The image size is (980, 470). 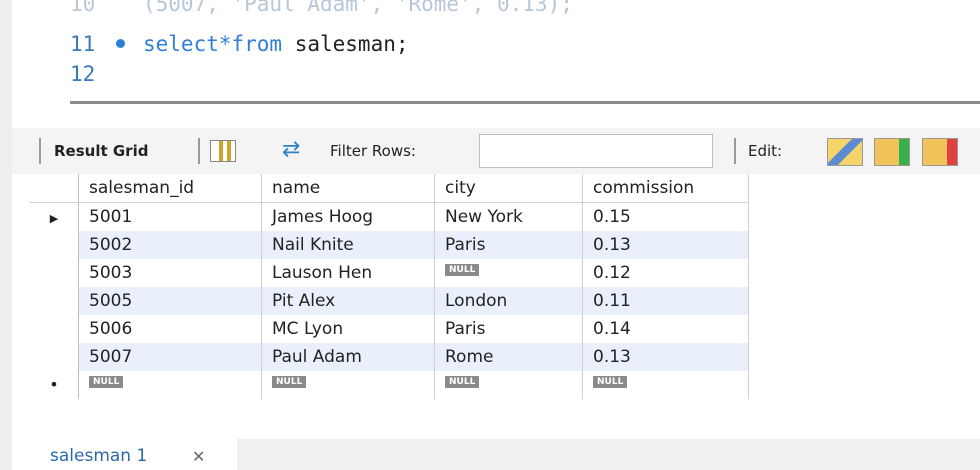 I want to click on add-row-icon, so click(x=892, y=152).